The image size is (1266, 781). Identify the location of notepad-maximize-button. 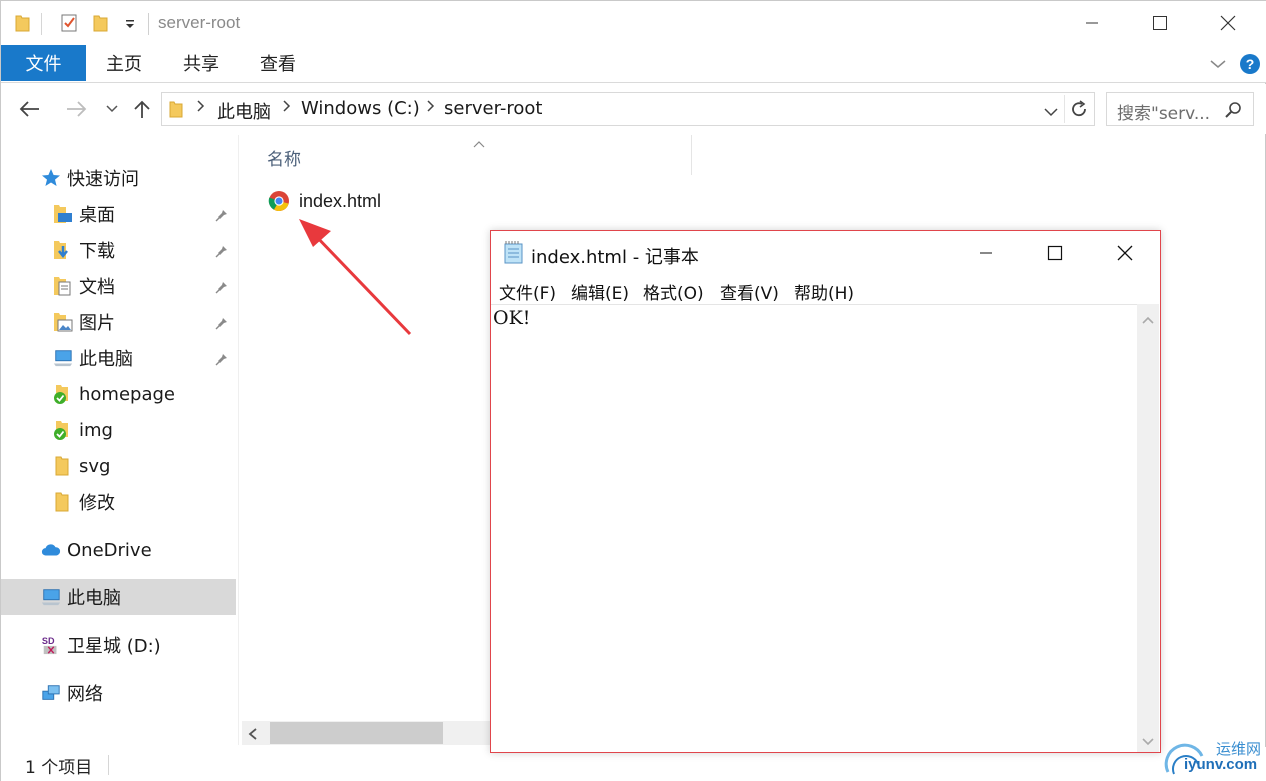
(1055, 253).